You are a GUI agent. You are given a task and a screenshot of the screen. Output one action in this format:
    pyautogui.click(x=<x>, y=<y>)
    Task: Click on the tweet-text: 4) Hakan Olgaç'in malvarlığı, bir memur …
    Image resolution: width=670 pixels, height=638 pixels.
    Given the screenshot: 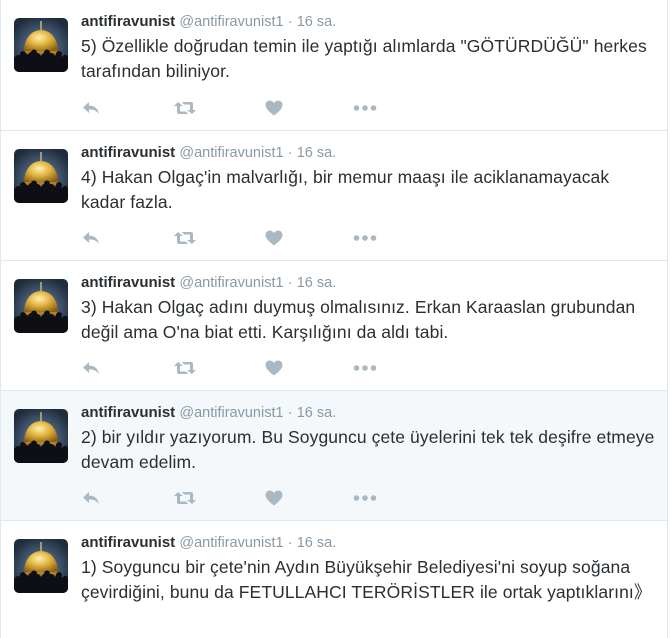 What is the action you would take?
    pyautogui.click(x=345, y=189)
    